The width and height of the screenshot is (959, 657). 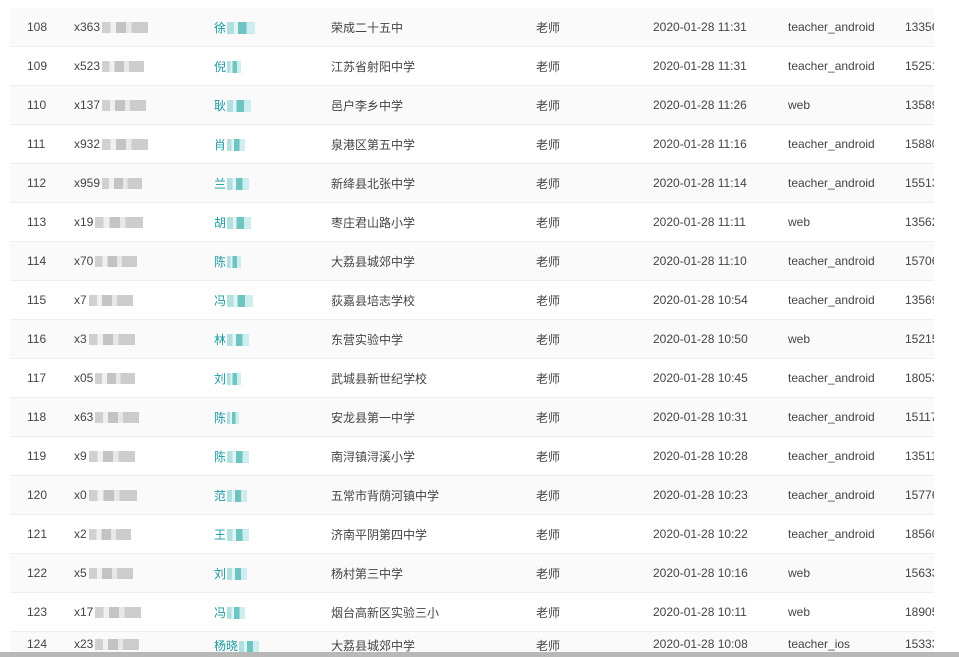 What do you see at coordinates (379, 534) in the screenshot?
I see `cell-school-text: 济南平阴第四中学` at bounding box center [379, 534].